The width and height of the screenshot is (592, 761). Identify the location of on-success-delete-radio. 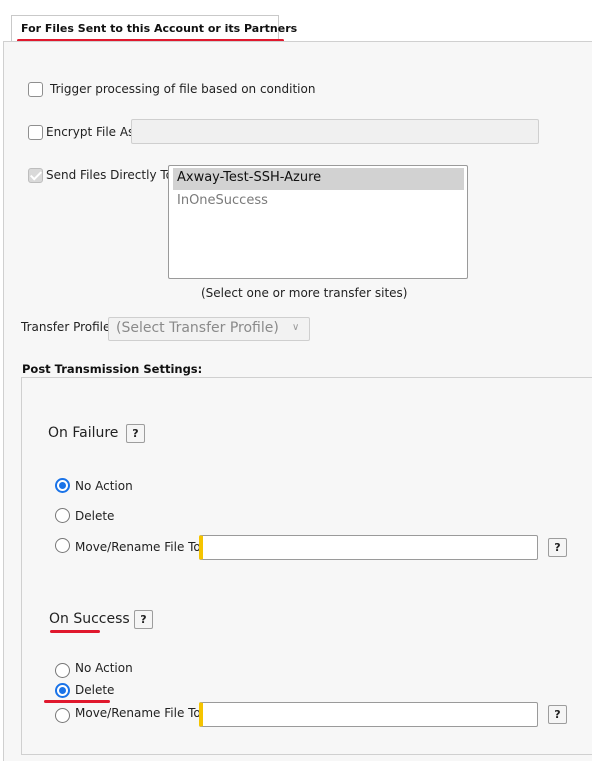
(62, 690).